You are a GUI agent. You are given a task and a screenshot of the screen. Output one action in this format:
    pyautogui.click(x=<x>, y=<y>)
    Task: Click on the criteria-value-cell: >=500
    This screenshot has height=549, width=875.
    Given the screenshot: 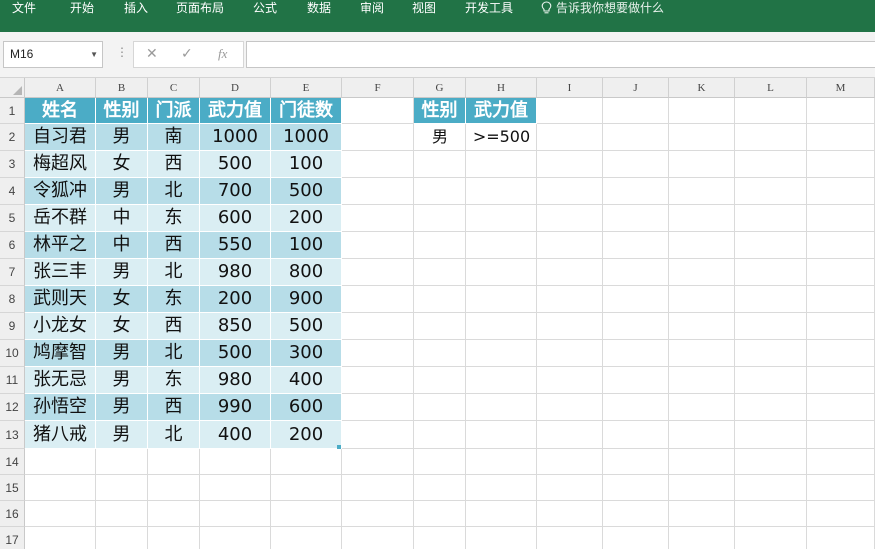 What is the action you would take?
    pyautogui.click(x=501, y=137)
    